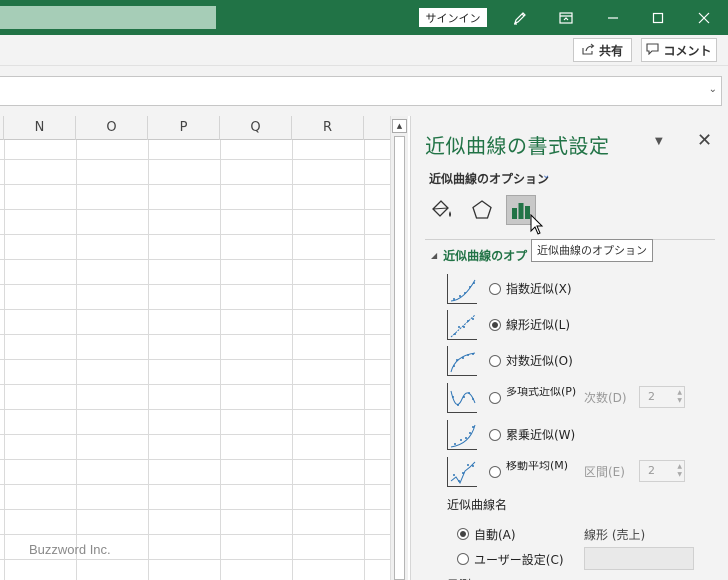  What do you see at coordinates (687, 50) in the screenshot?
I see `comment-label: コメント` at bounding box center [687, 50].